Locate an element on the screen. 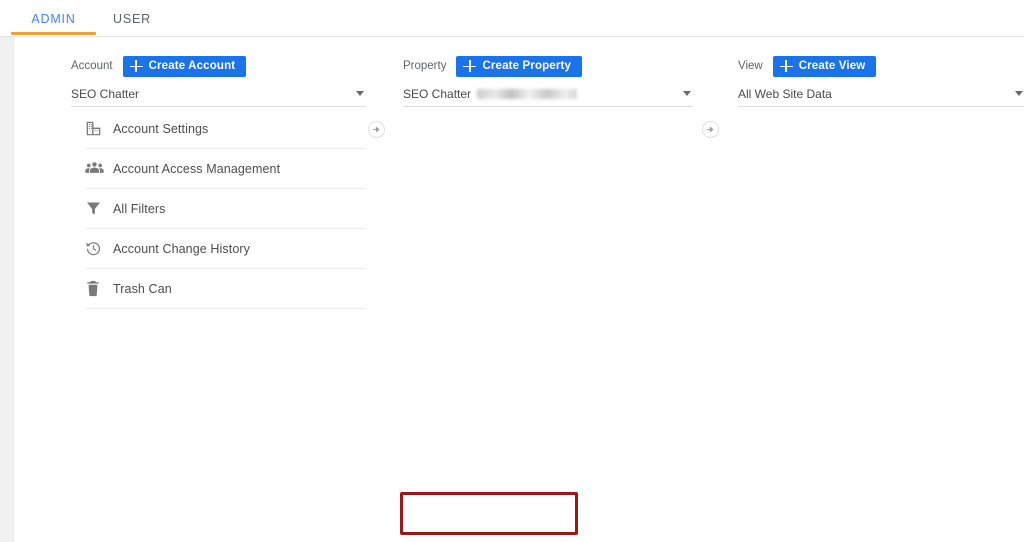  account-selector-value: SEO Chatter is located at coordinates (105, 93).